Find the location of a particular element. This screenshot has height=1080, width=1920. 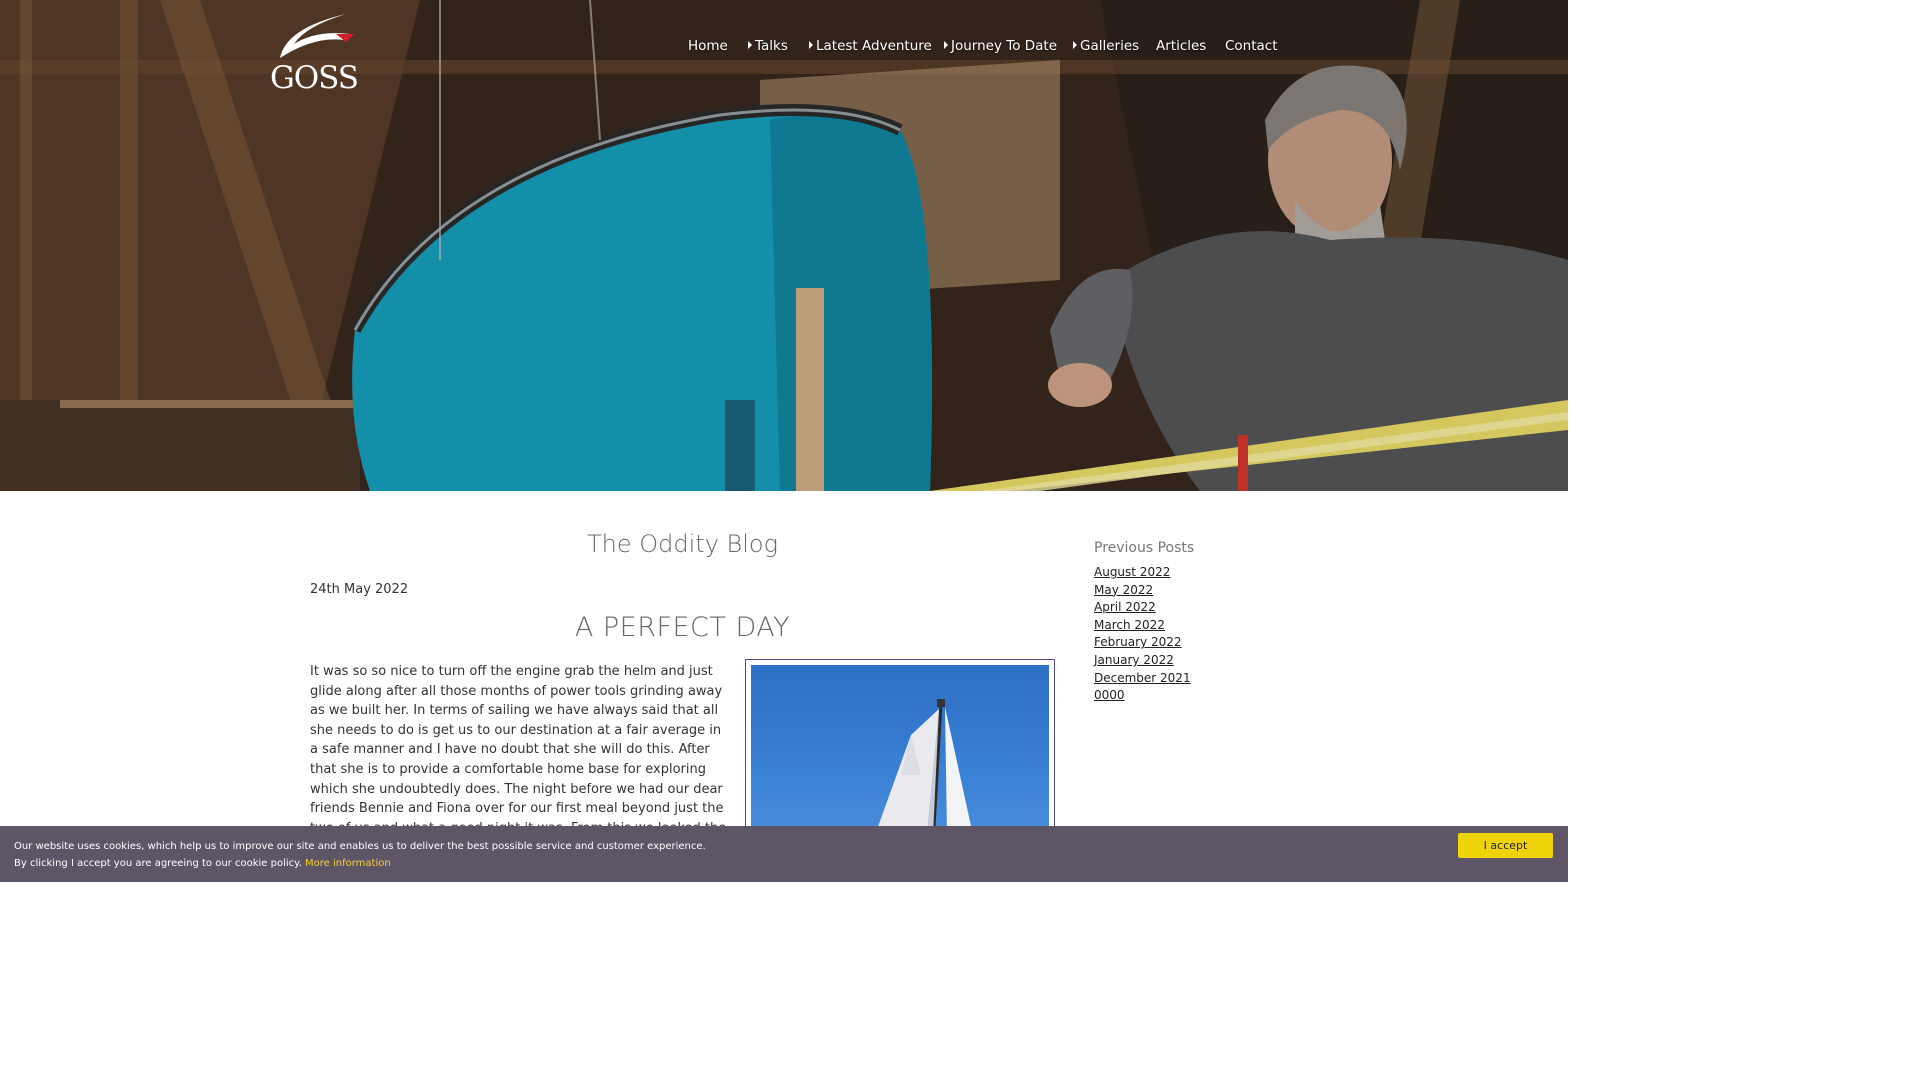

archive-link: May 2022 is located at coordinates (1194, 591).